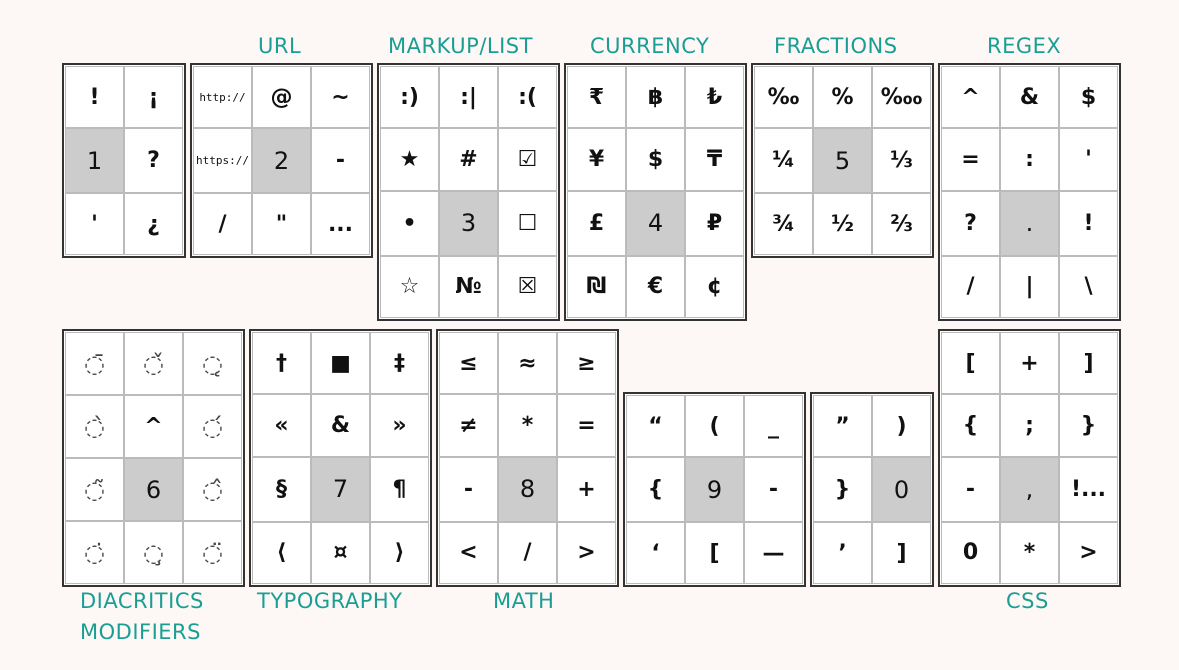 The image size is (1179, 670). I want to click on key-css-11: >, so click(1088, 553).